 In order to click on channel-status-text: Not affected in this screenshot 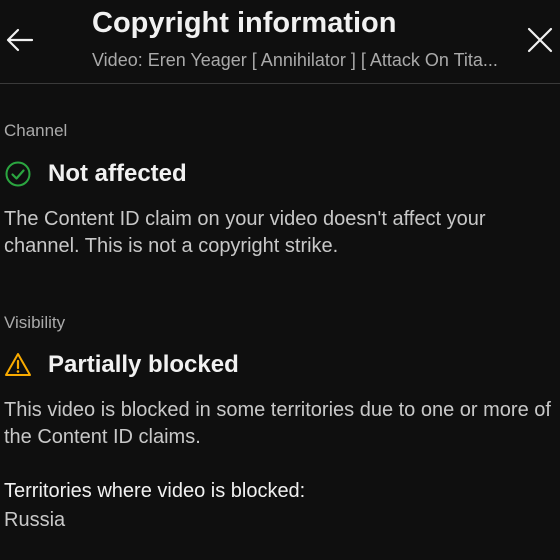, I will do `click(117, 173)`.